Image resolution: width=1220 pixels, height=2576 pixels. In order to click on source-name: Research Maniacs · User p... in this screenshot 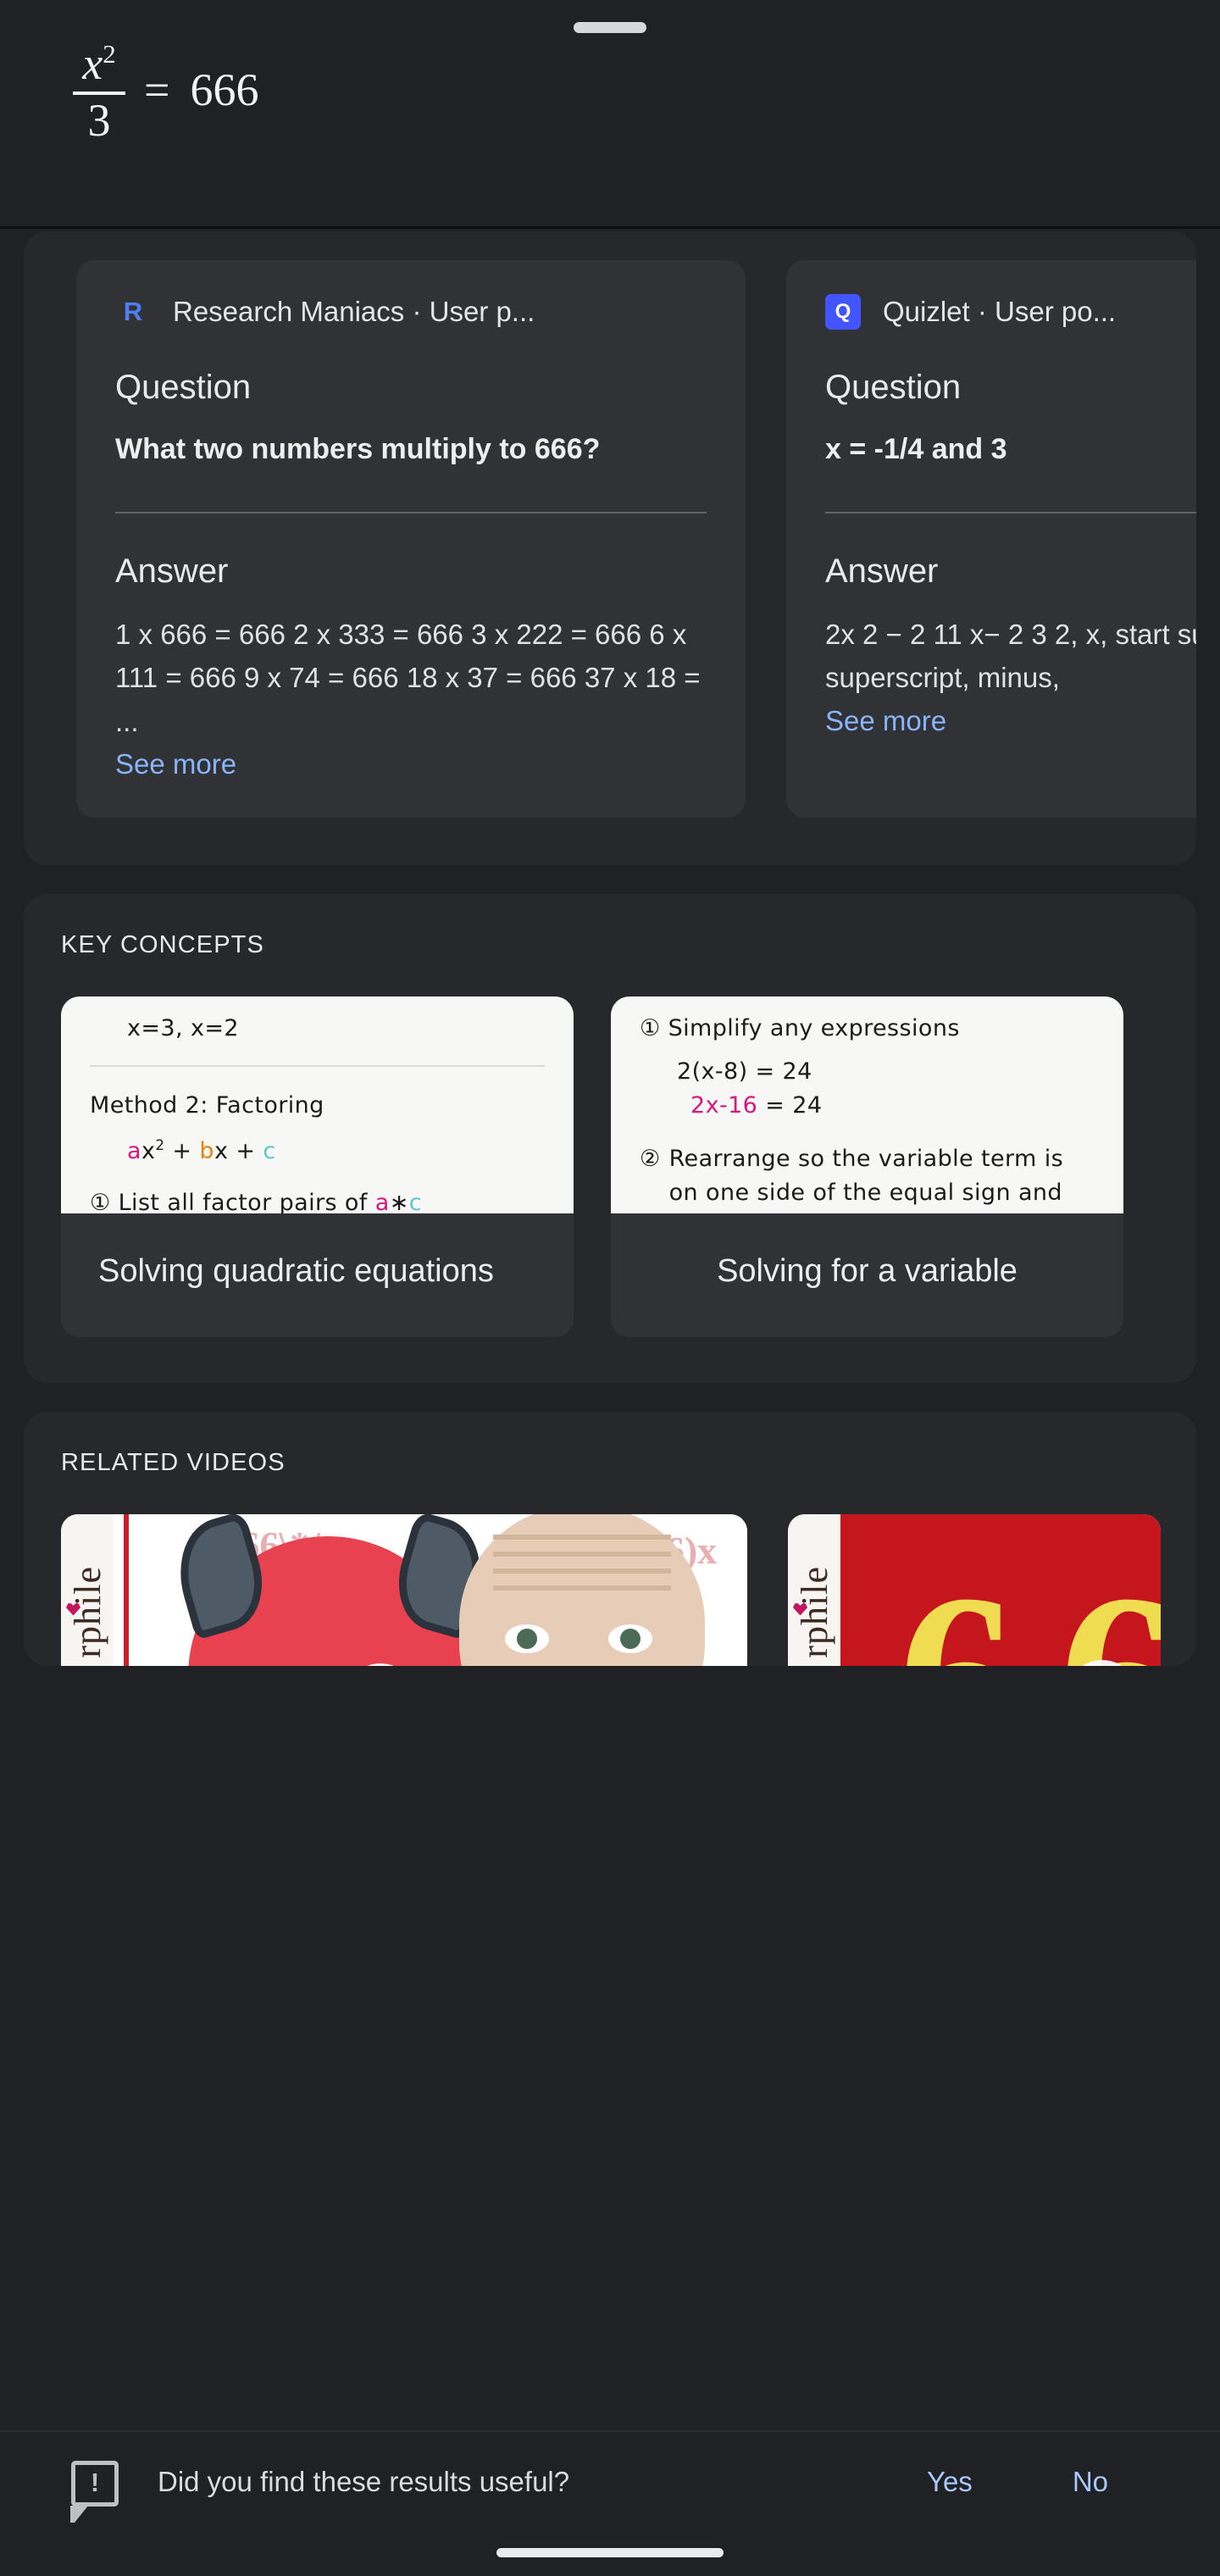, I will do `click(354, 311)`.